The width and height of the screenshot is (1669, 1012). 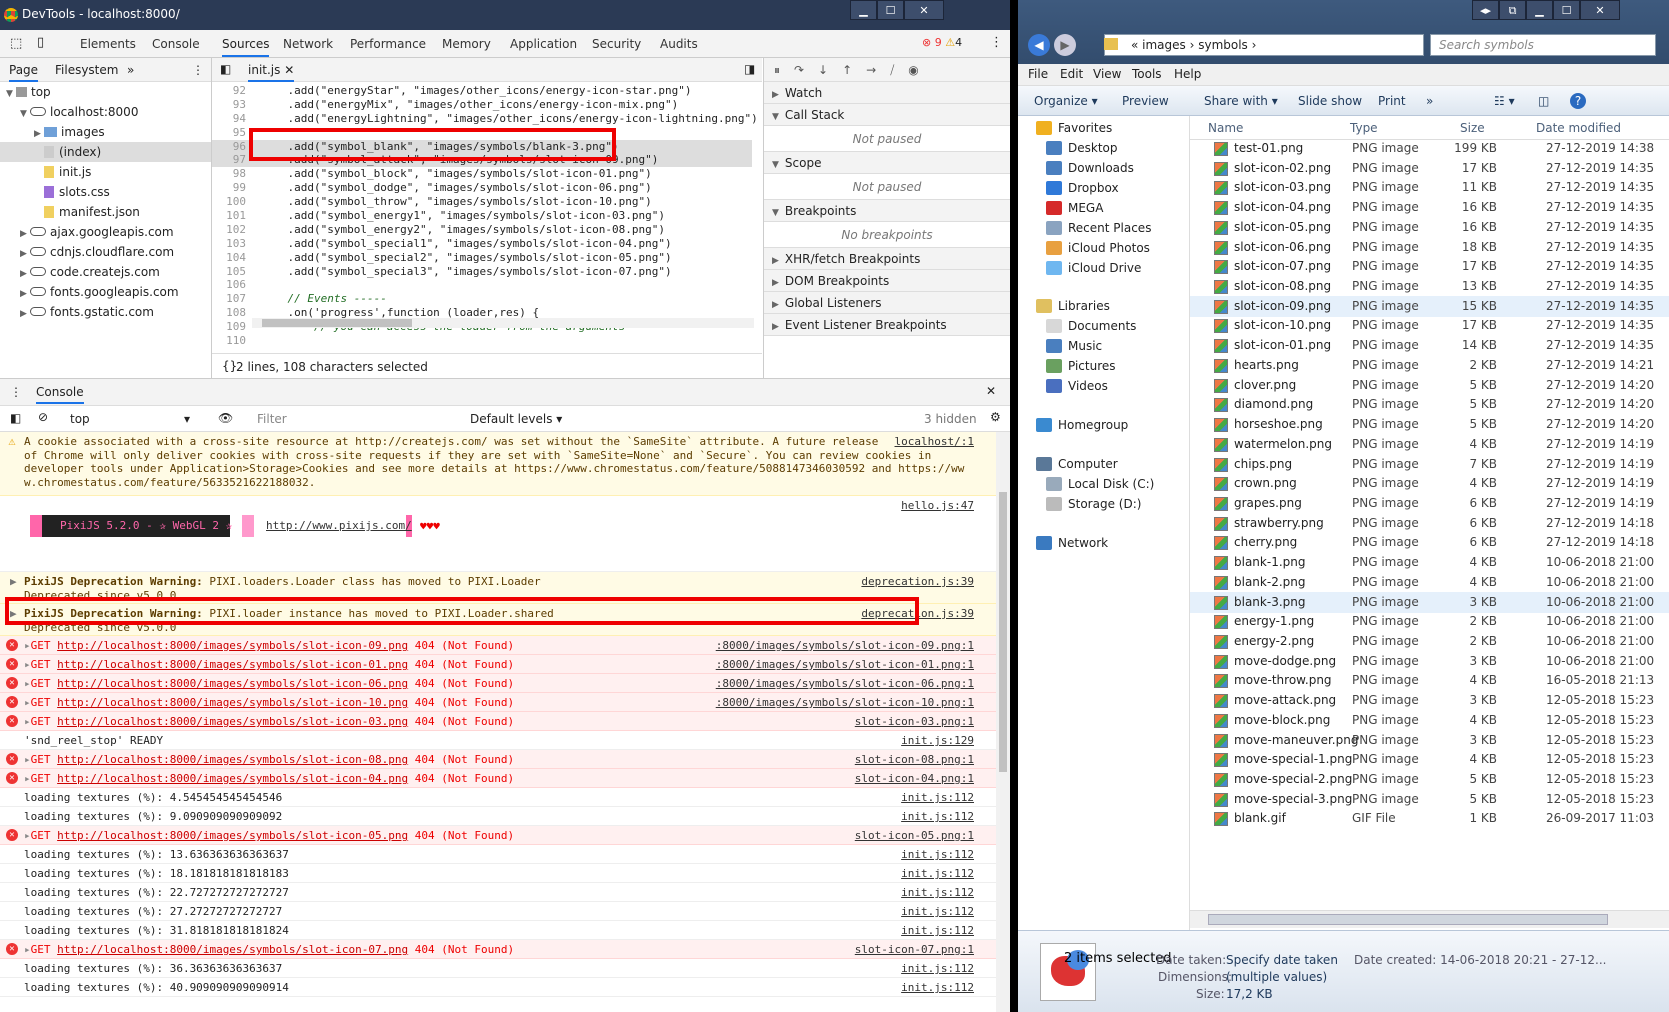 I want to click on refresh-icon: ⟳, so click(x=1401, y=44).